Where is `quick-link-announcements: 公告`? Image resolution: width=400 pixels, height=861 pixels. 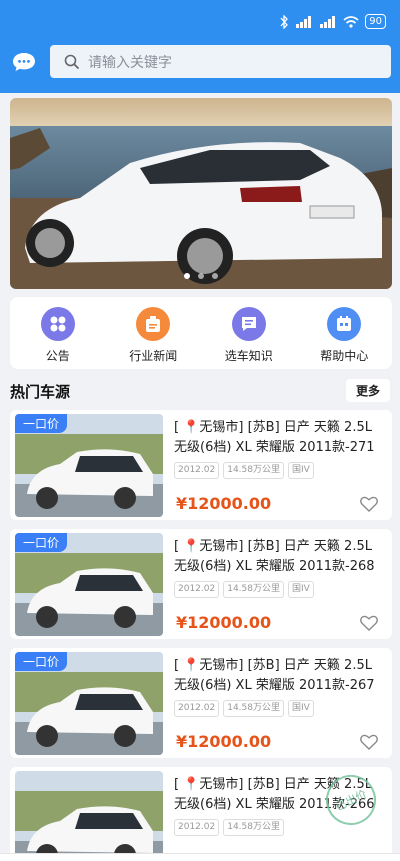 quick-link-announcements: 公告 is located at coordinates (58, 333).